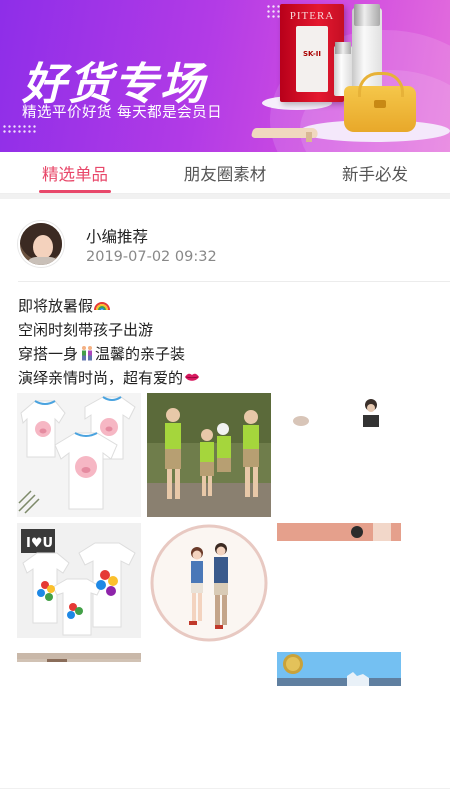  I want to click on avatar, so click(41, 244).